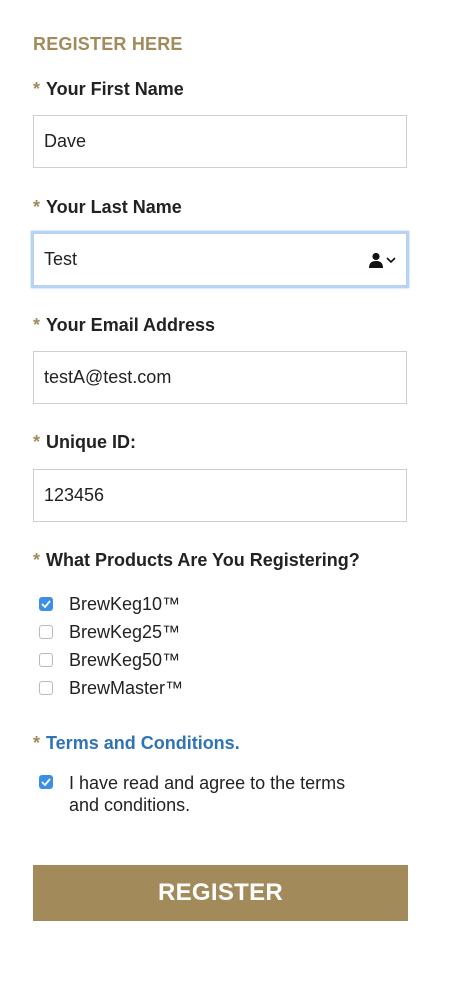  I want to click on chevron-down-icon, so click(391, 259).